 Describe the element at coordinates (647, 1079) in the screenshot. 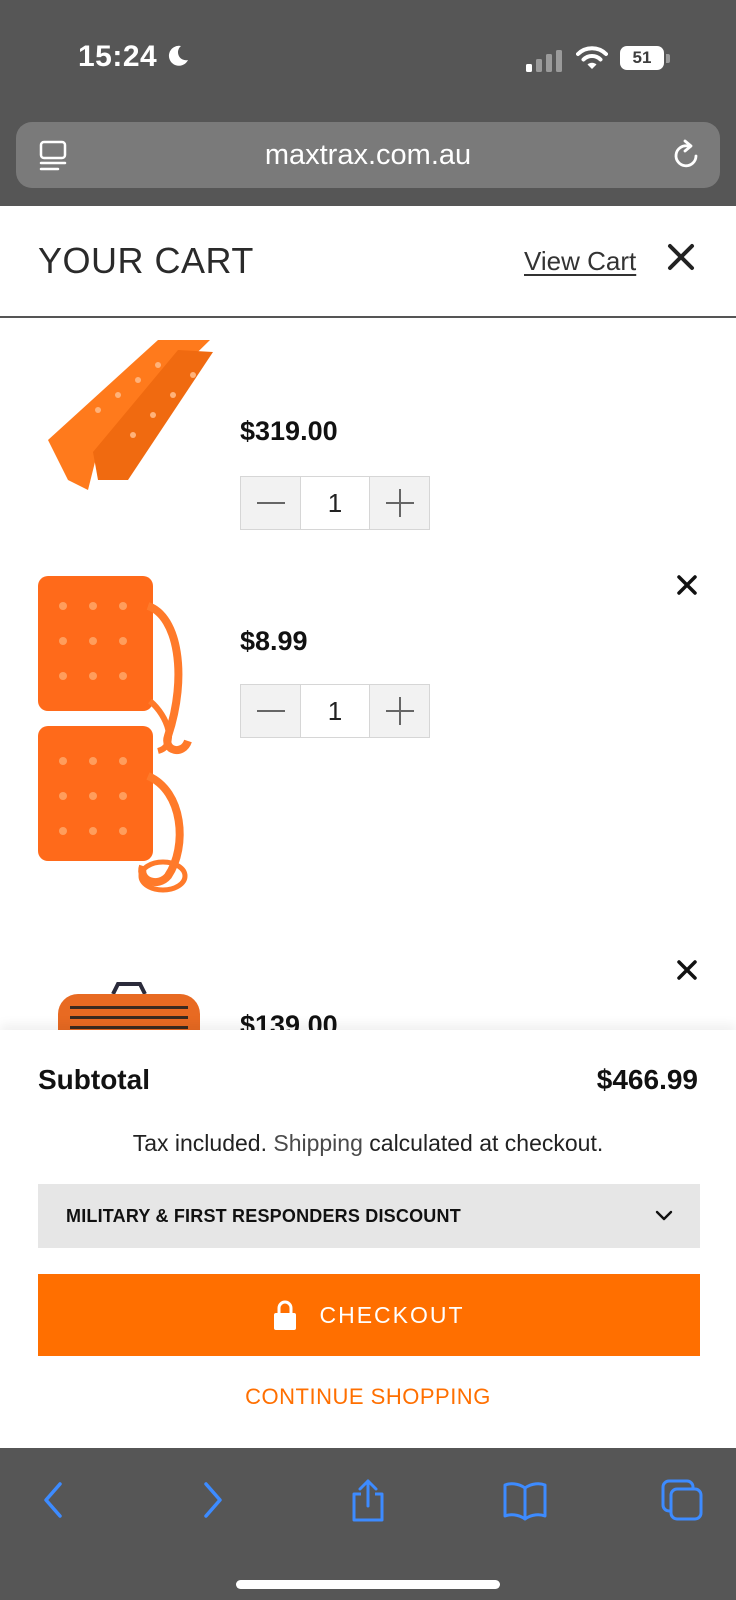

I see `subtotal-value: $466.99` at that location.